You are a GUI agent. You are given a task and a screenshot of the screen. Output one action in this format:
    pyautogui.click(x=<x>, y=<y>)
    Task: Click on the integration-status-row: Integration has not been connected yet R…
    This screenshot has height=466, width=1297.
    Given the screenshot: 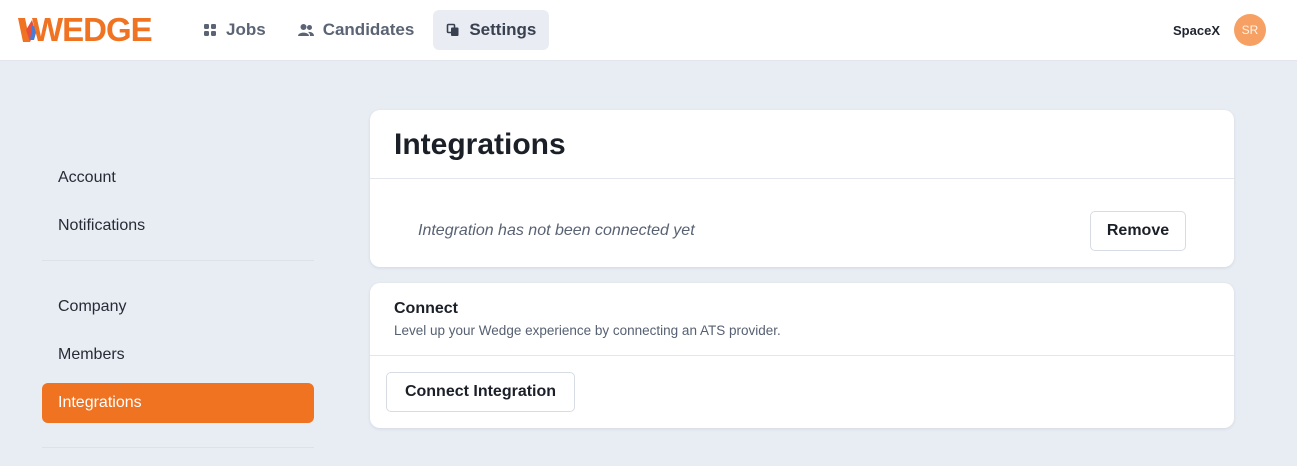 What is the action you would take?
    pyautogui.click(x=802, y=222)
    